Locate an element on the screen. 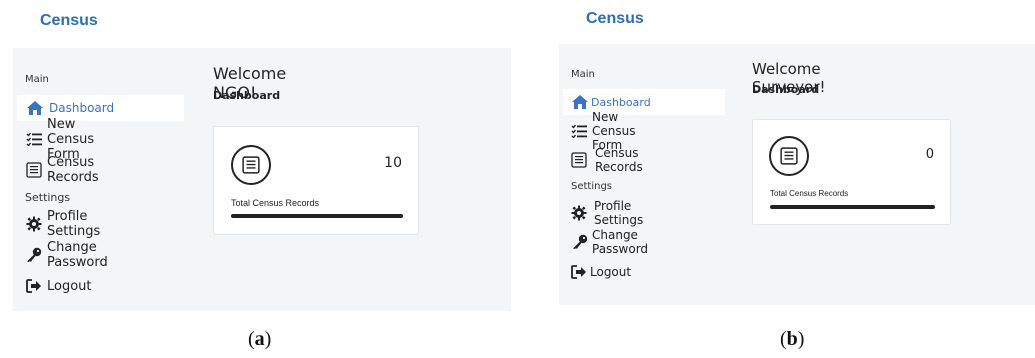  records-count: 10 is located at coordinates (393, 163).